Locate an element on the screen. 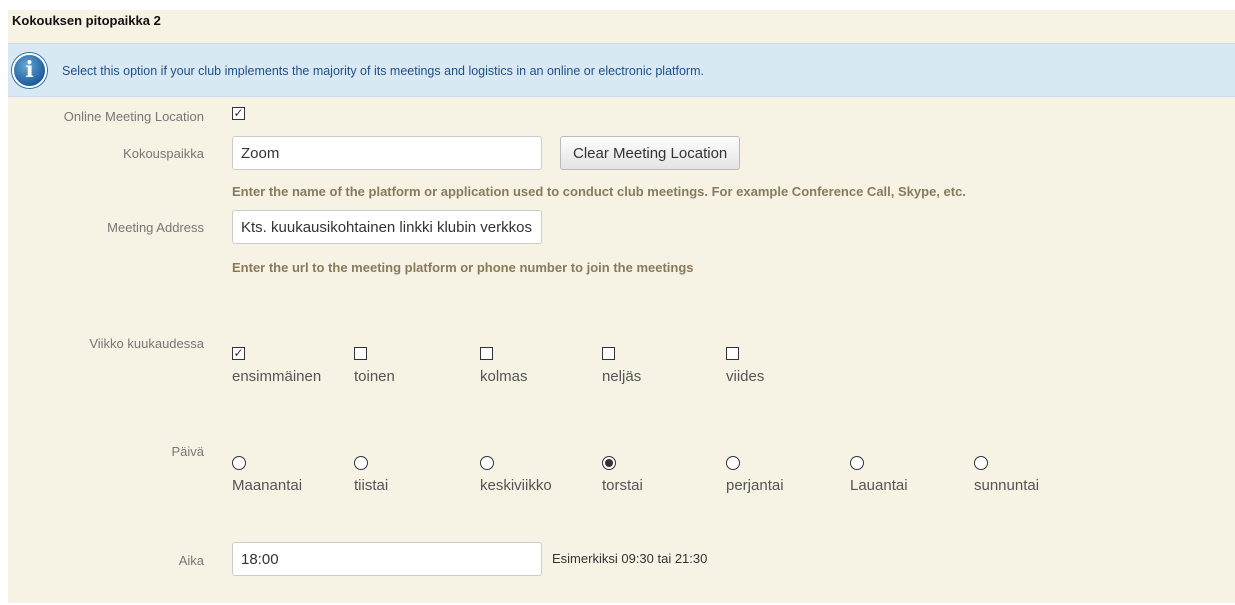 Image resolution: width=1235 pixels, height=605 pixels. time-hint: Esimerkiksi 09:30 tai 21:30 is located at coordinates (630, 558).